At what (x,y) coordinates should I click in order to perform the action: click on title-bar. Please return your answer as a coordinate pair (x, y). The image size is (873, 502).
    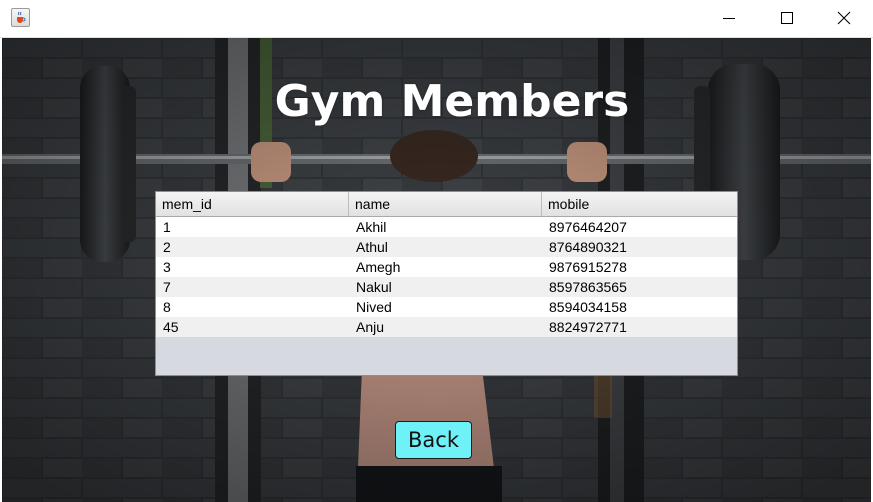
    Looking at the image, I should click on (436, 19).